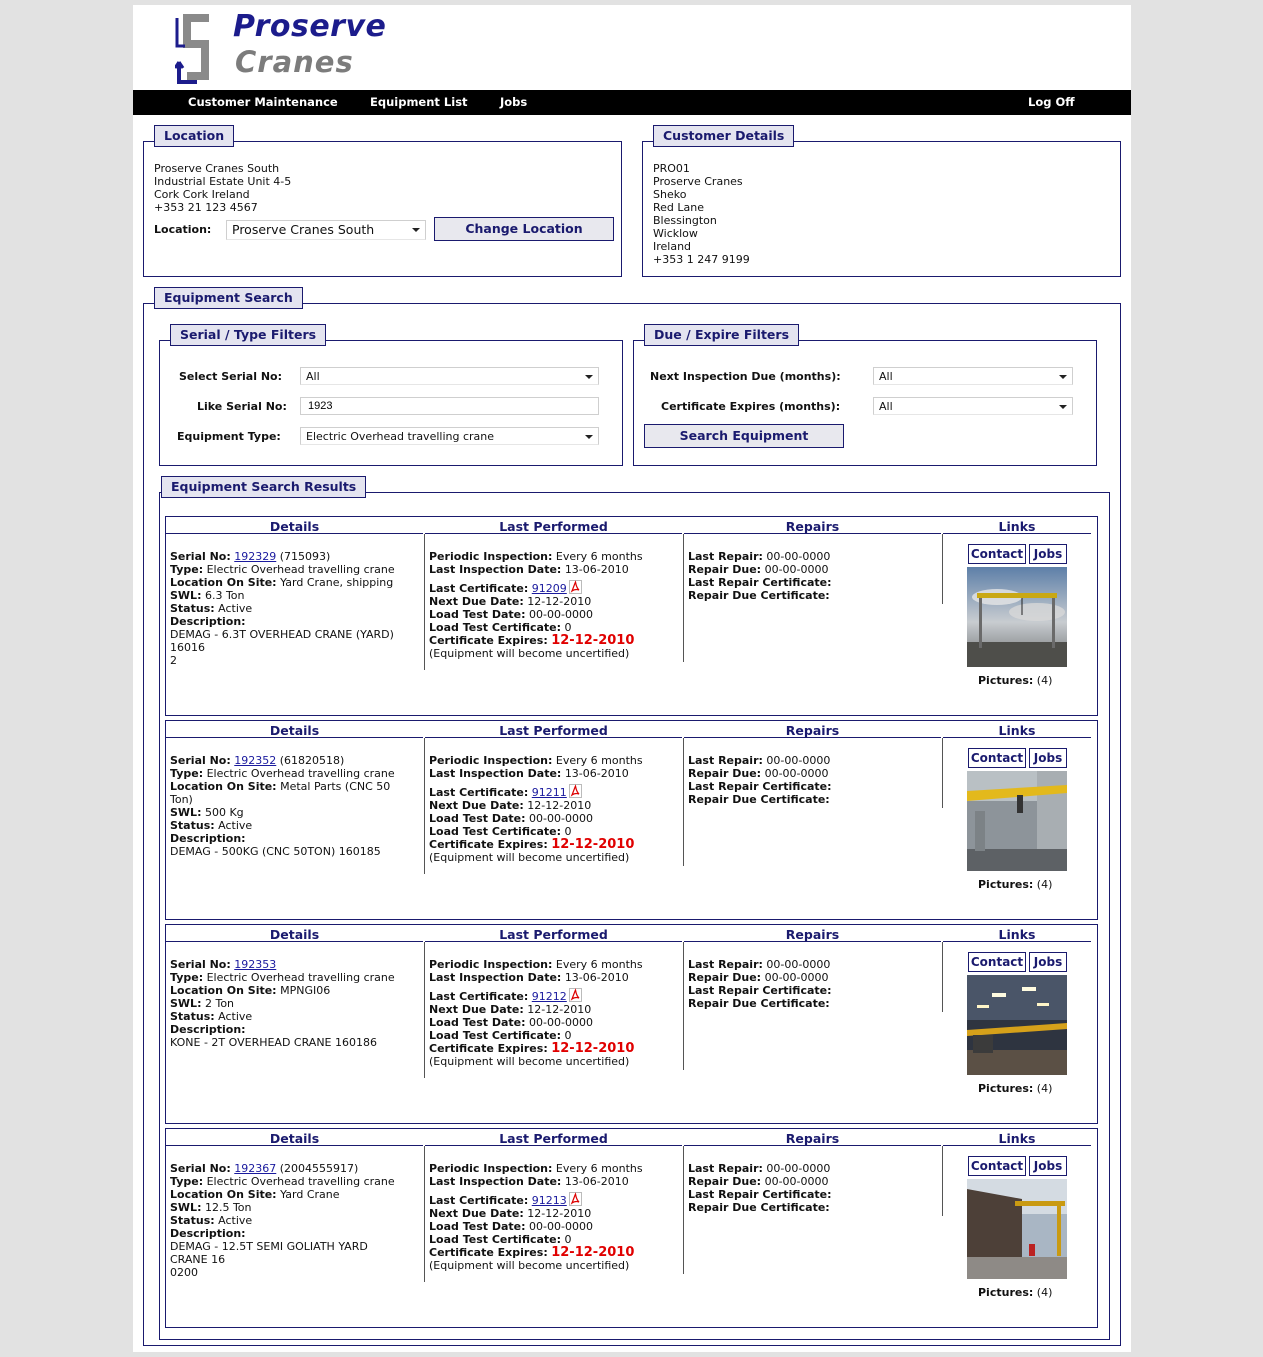 The image size is (1263, 1357). Describe the element at coordinates (549, 1200) in the screenshot. I see `last-certificate-link: 91213` at that location.